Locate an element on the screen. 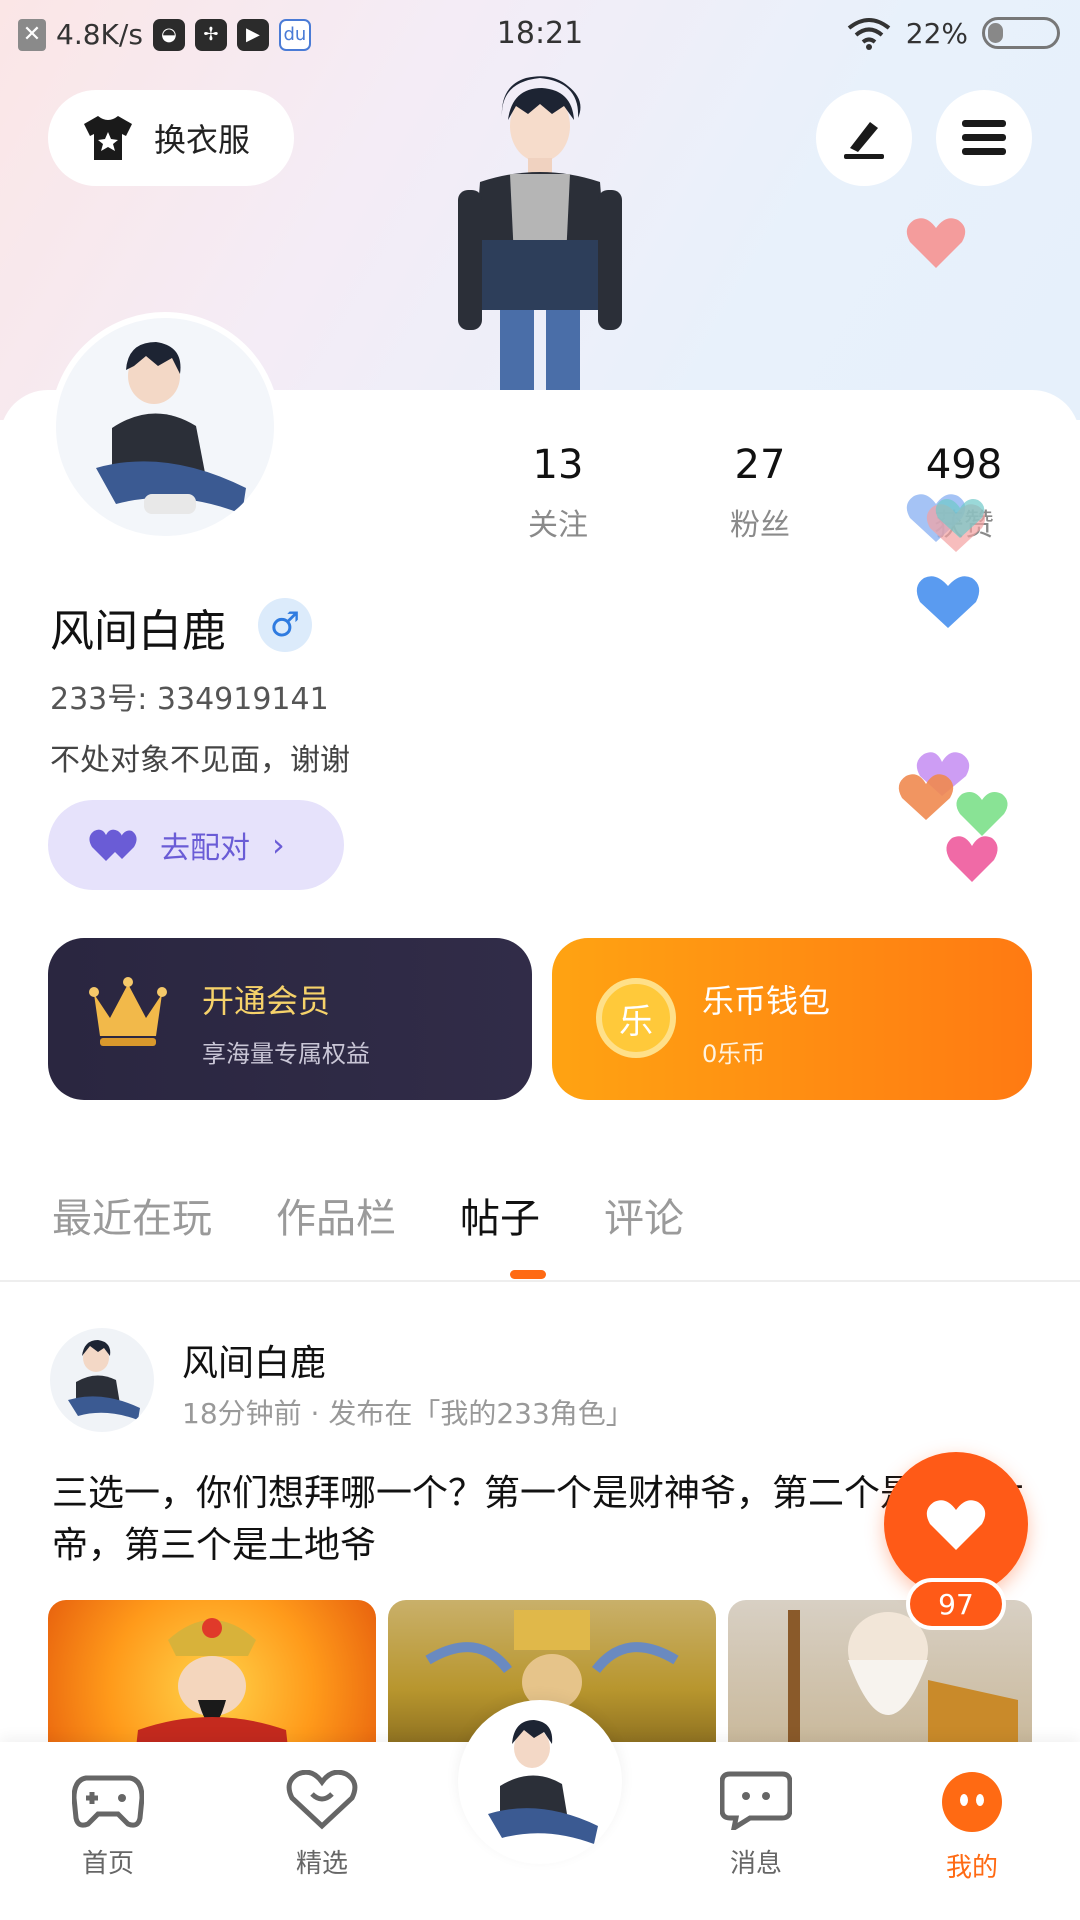 The width and height of the screenshot is (1080, 1920). crown-icon is located at coordinates (128, 1011).